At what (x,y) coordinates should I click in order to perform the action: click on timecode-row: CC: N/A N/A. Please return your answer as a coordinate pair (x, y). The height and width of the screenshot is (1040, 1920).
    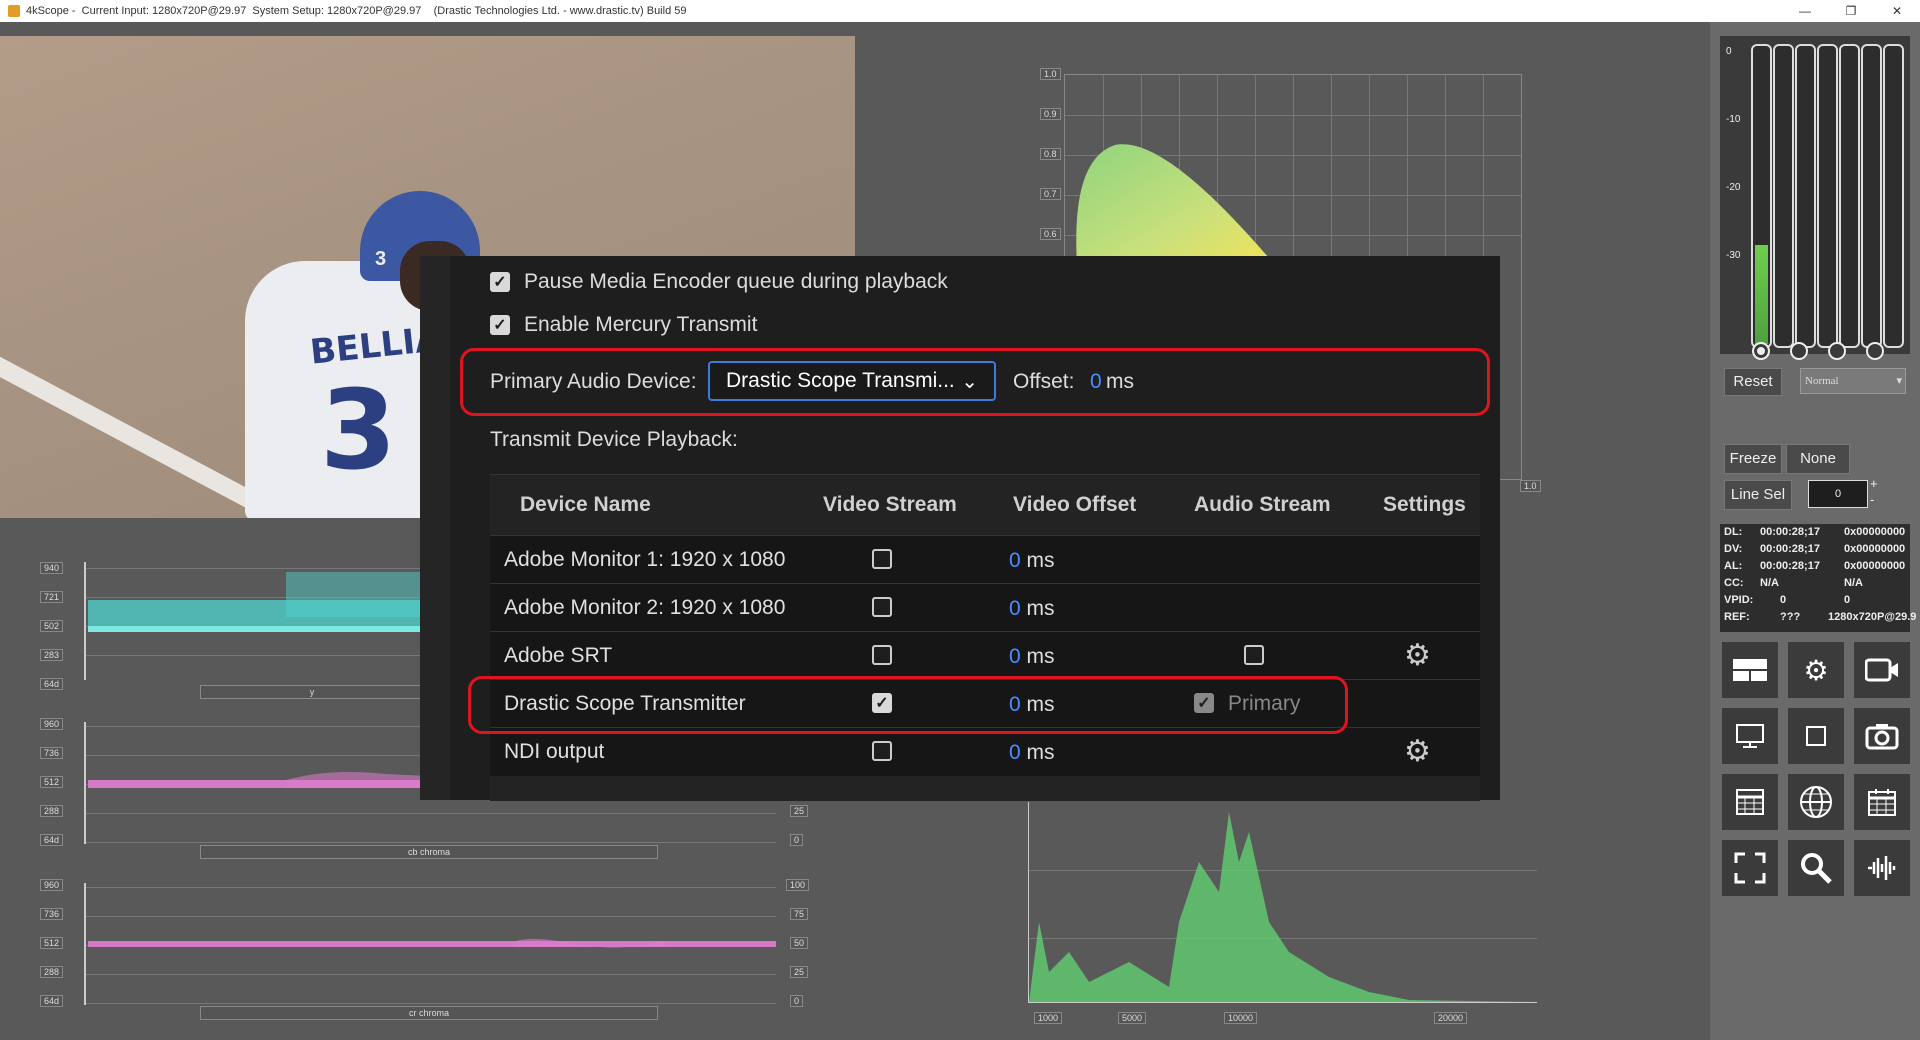
    Looking at the image, I should click on (1793, 583).